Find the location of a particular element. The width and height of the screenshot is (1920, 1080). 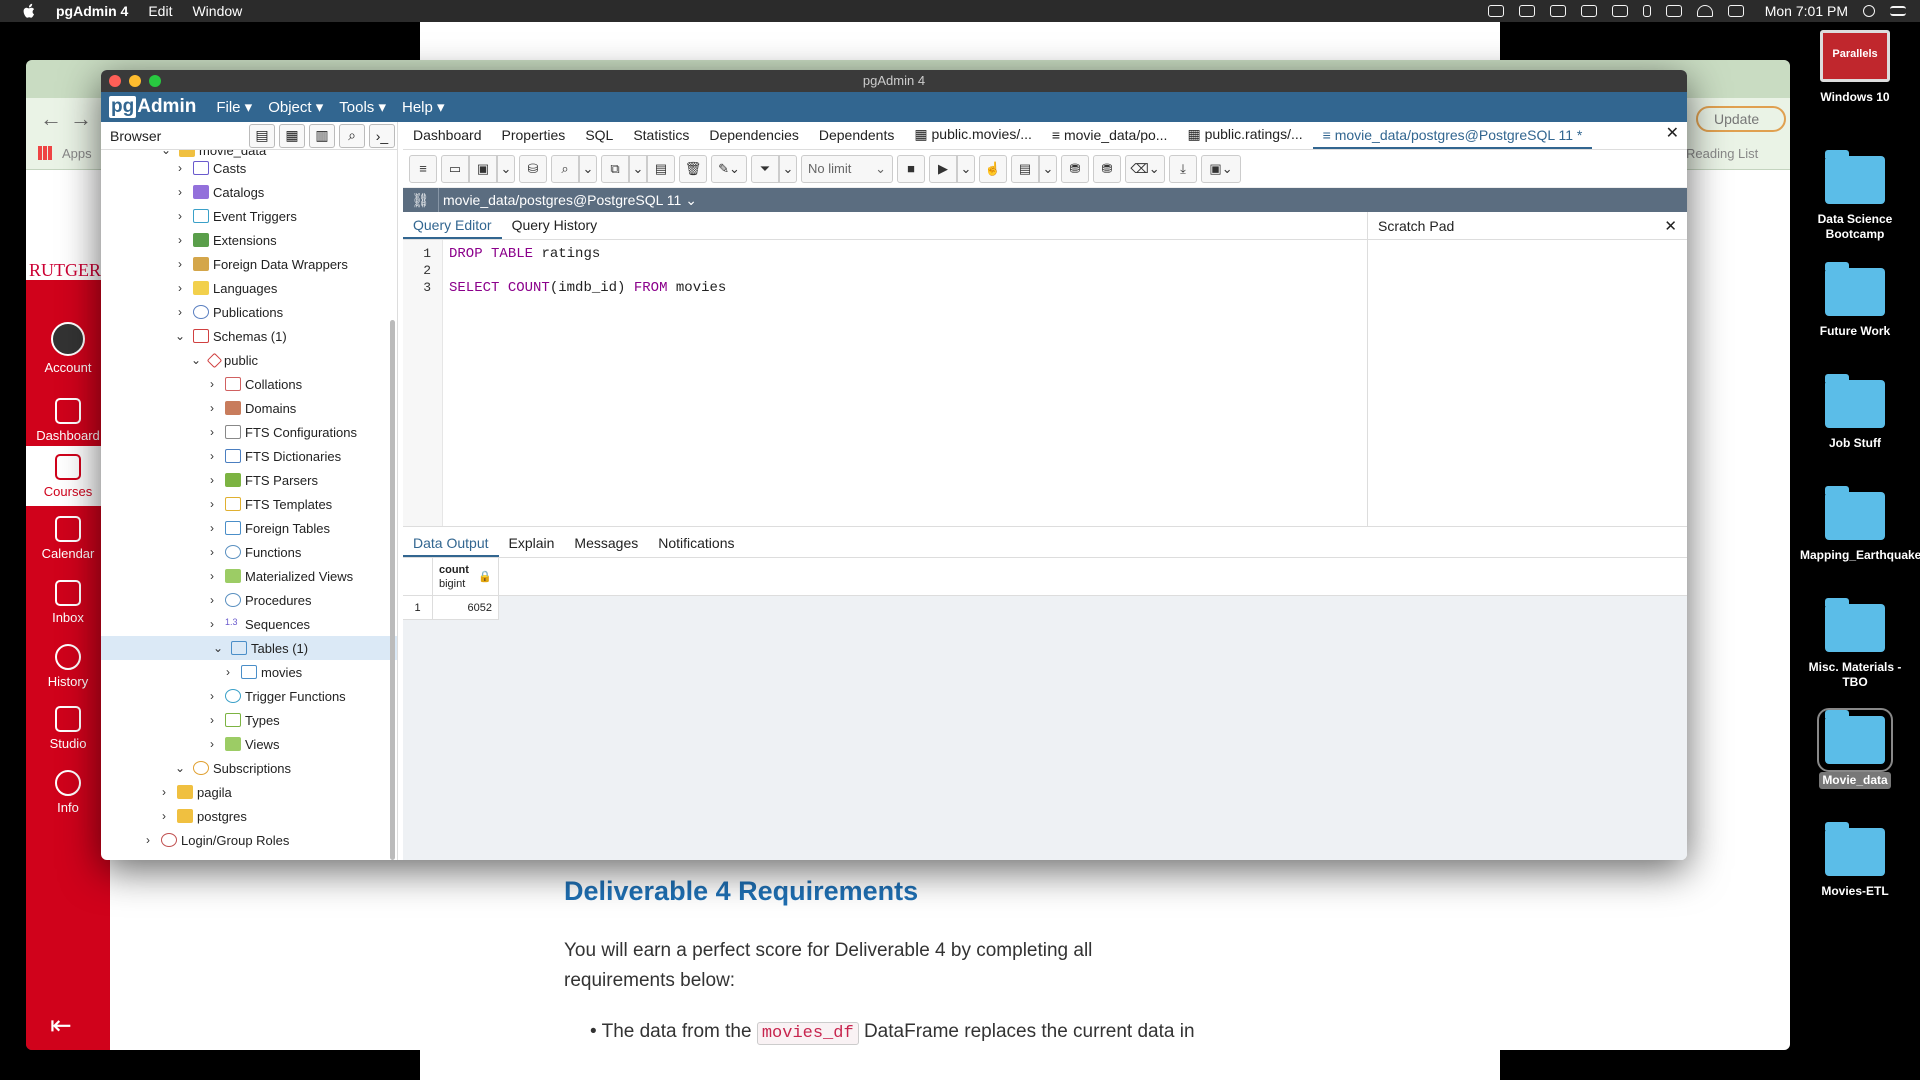

tab-statistics: Statistics is located at coordinates (661, 138).